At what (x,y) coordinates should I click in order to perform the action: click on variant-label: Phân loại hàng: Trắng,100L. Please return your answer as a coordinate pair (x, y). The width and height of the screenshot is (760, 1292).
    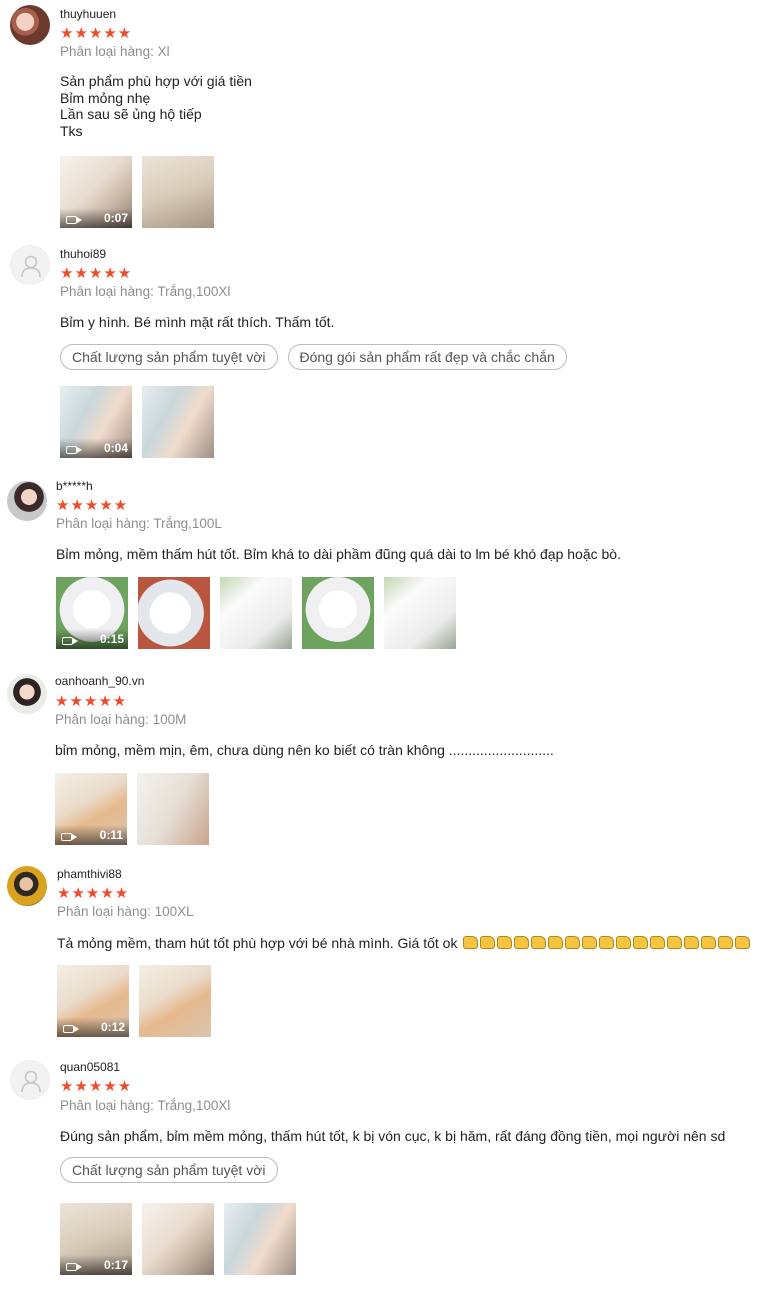
    Looking at the image, I should click on (139, 523).